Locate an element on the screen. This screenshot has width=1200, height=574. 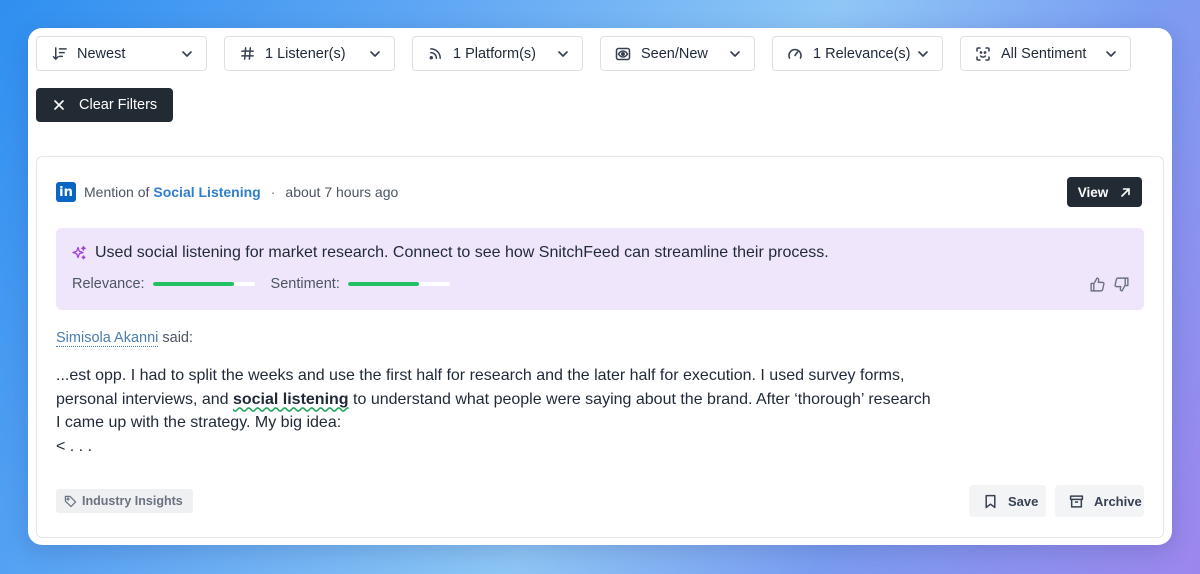
relevance-bar is located at coordinates (203, 284).